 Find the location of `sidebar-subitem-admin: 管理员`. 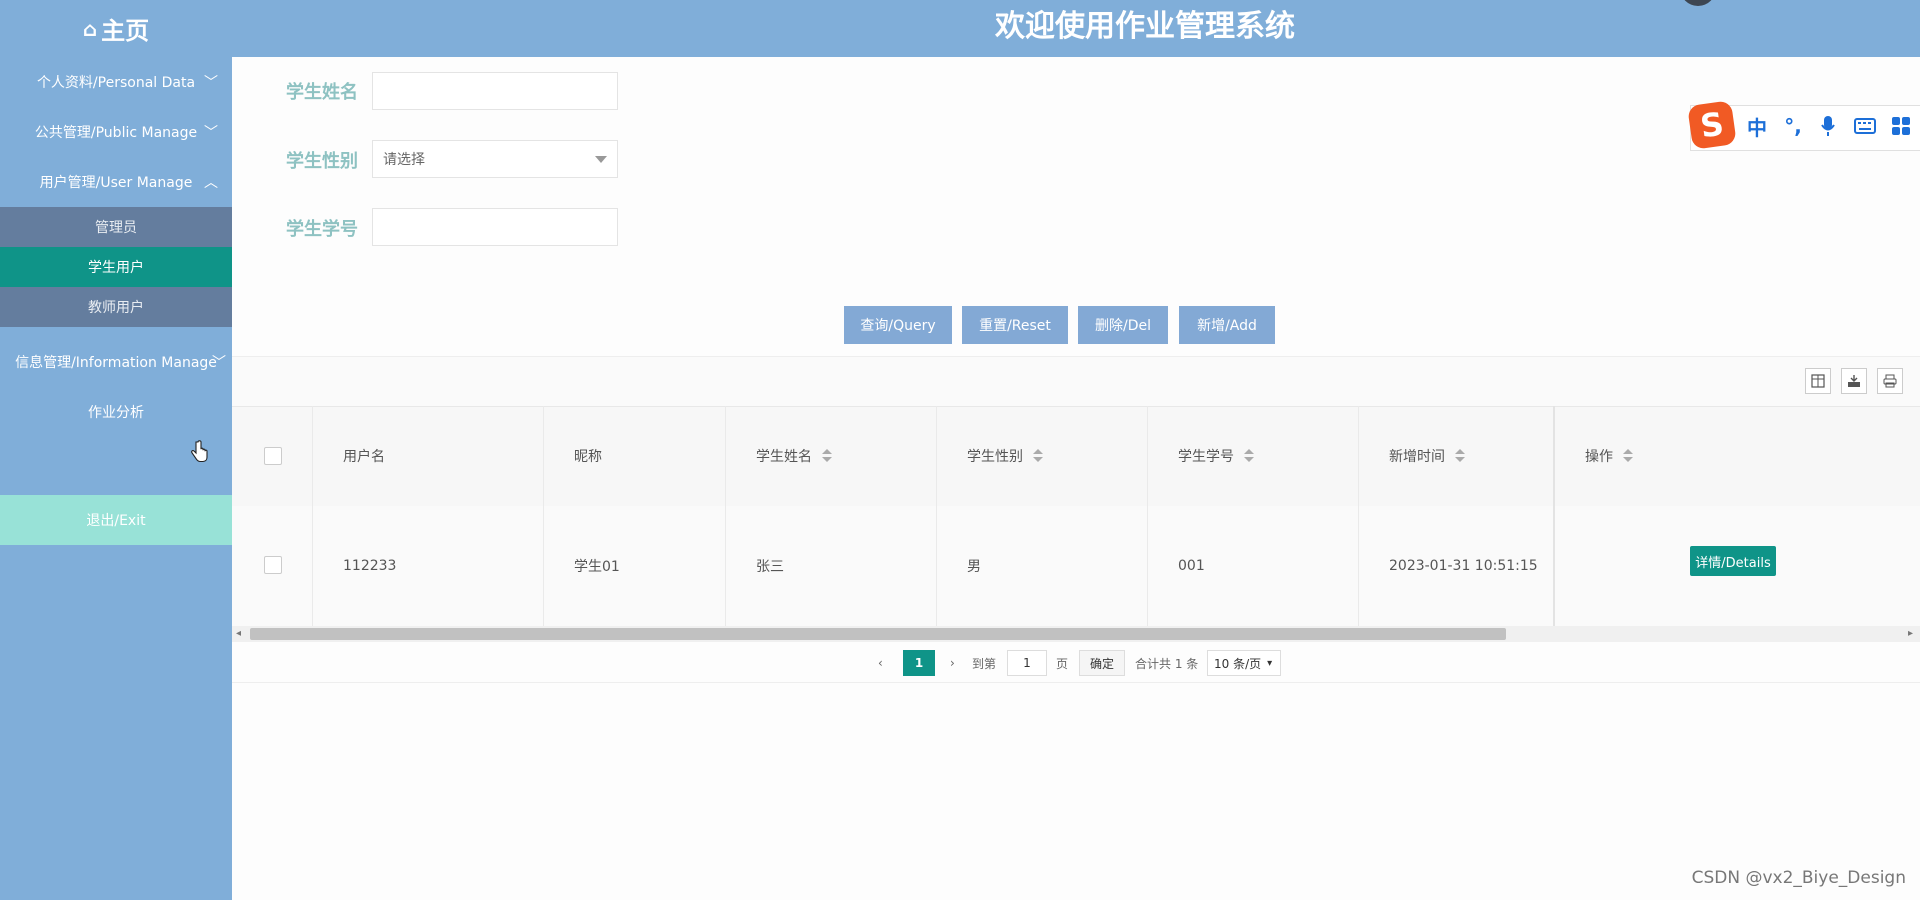

sidebar-subitem-admin: 管理员 is located at coordinates (116, 227).